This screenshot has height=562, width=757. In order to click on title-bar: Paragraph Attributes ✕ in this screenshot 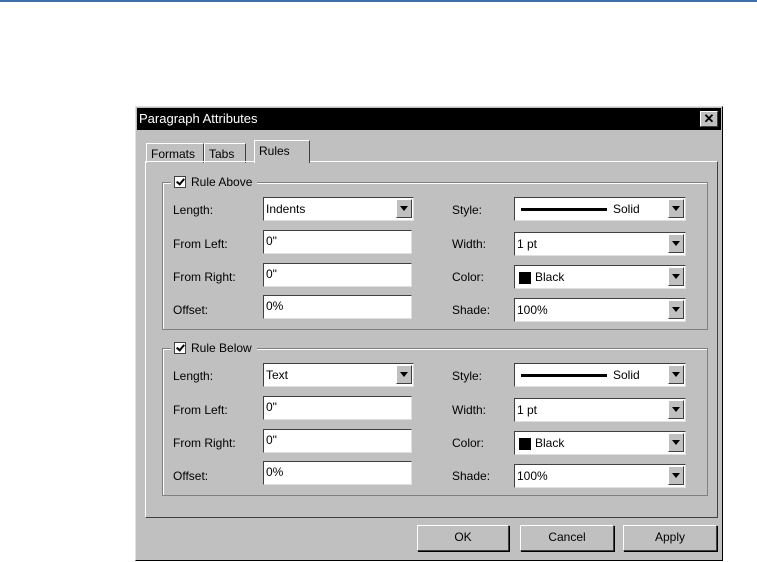, I will do `click(429, 119)`.